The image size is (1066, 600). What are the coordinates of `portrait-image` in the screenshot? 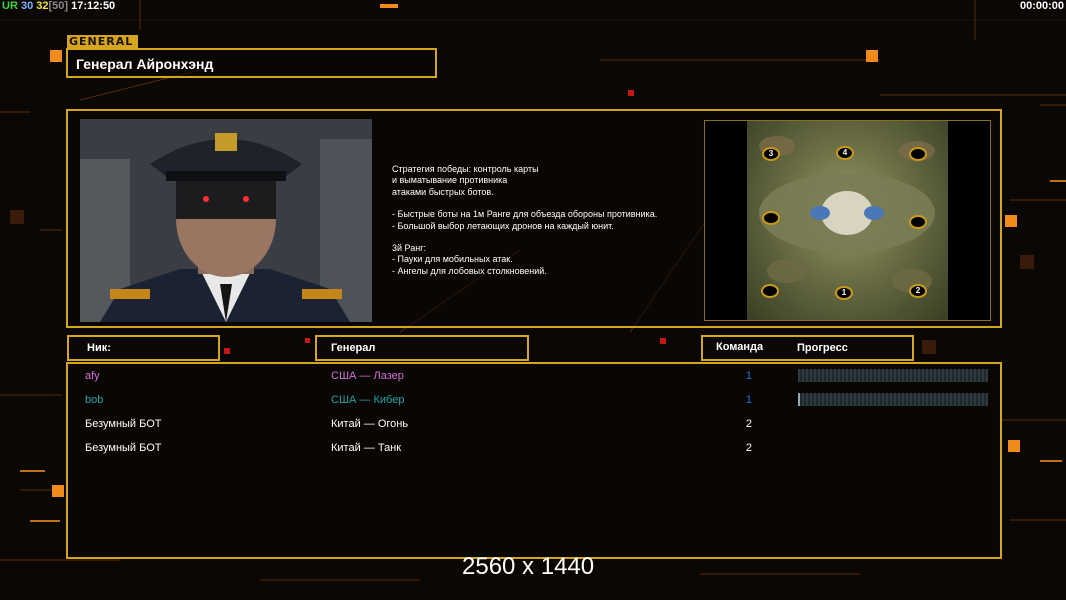 It's located at (226, 220).